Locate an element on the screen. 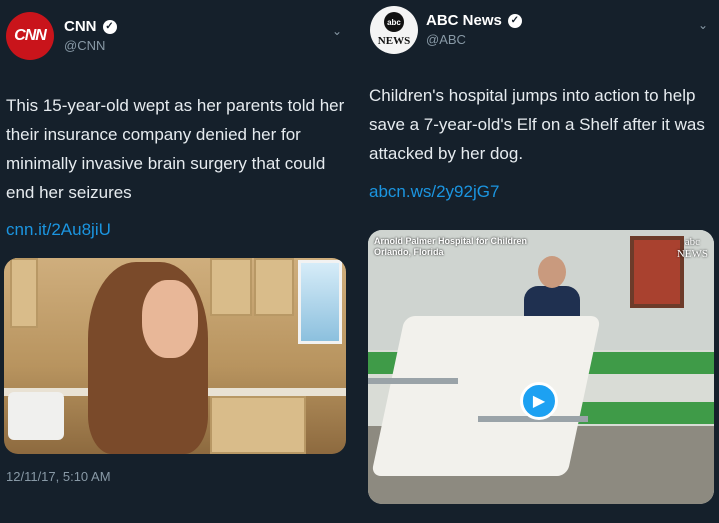 Image resolution: width=719 pixels, height=523 pixels. video-caption-line2: Orlando, Florida is located at coordinates (409, 252).